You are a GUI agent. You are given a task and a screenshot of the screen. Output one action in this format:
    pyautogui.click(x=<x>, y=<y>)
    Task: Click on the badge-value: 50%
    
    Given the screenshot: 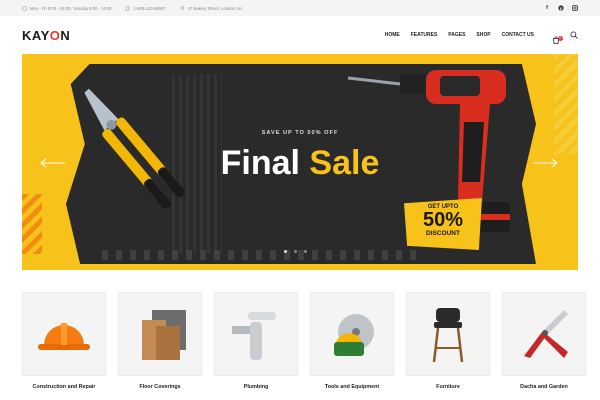 What is the action you would take?
    pyautogui.click(x=443, y=220)
    